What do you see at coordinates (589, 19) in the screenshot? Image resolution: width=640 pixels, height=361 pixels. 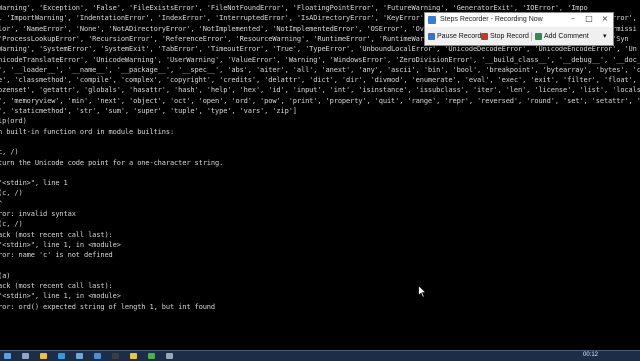 I see `maximize-button: □` at bounding box center [589, 19].